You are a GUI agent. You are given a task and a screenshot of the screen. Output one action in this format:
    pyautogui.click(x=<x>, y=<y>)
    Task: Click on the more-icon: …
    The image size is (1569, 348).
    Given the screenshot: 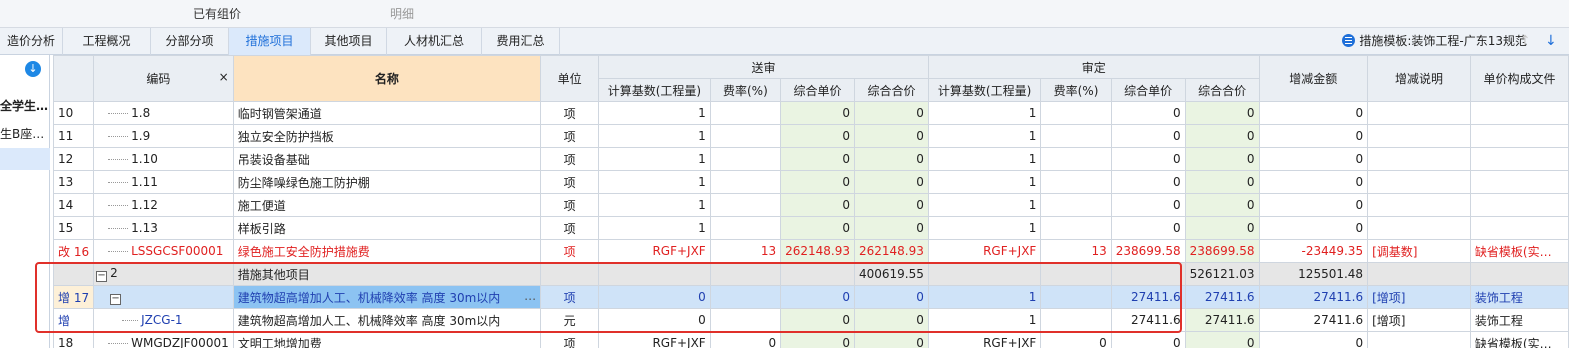 What is the action you would take?
    pyautogui.click(x=530, y=296)
    